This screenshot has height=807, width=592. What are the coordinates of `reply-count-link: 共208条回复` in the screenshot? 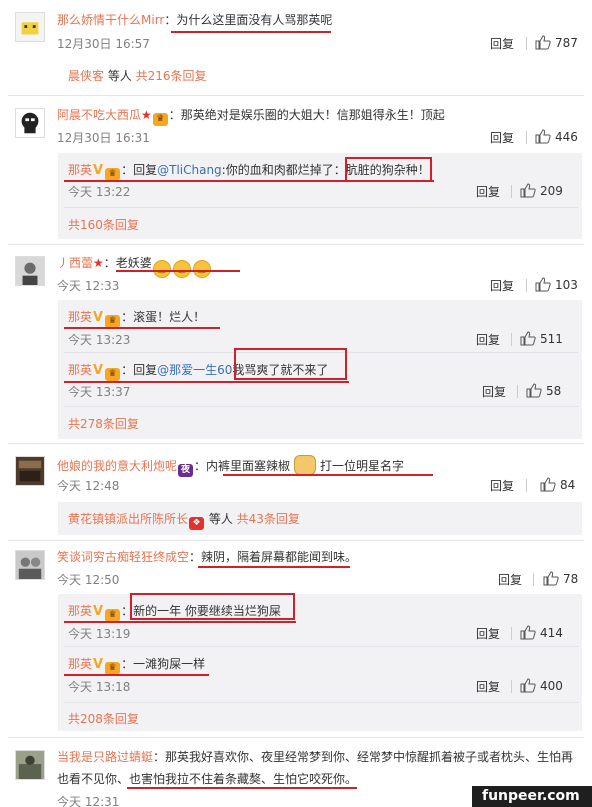 It's located at (103, 719).